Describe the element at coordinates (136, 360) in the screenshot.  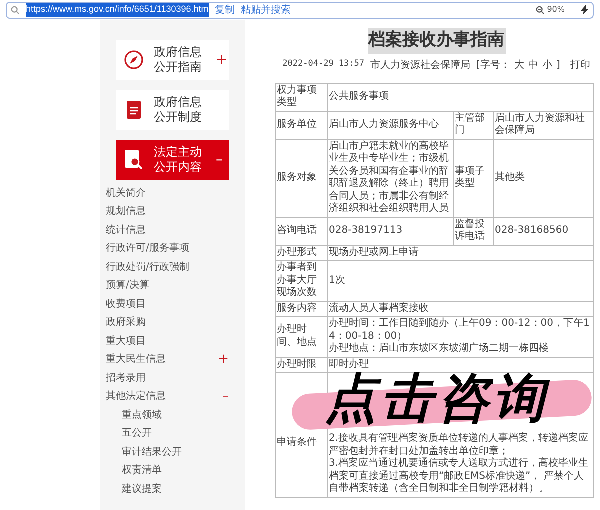
I see `sidebar-item: 重大民生信息` at that location.